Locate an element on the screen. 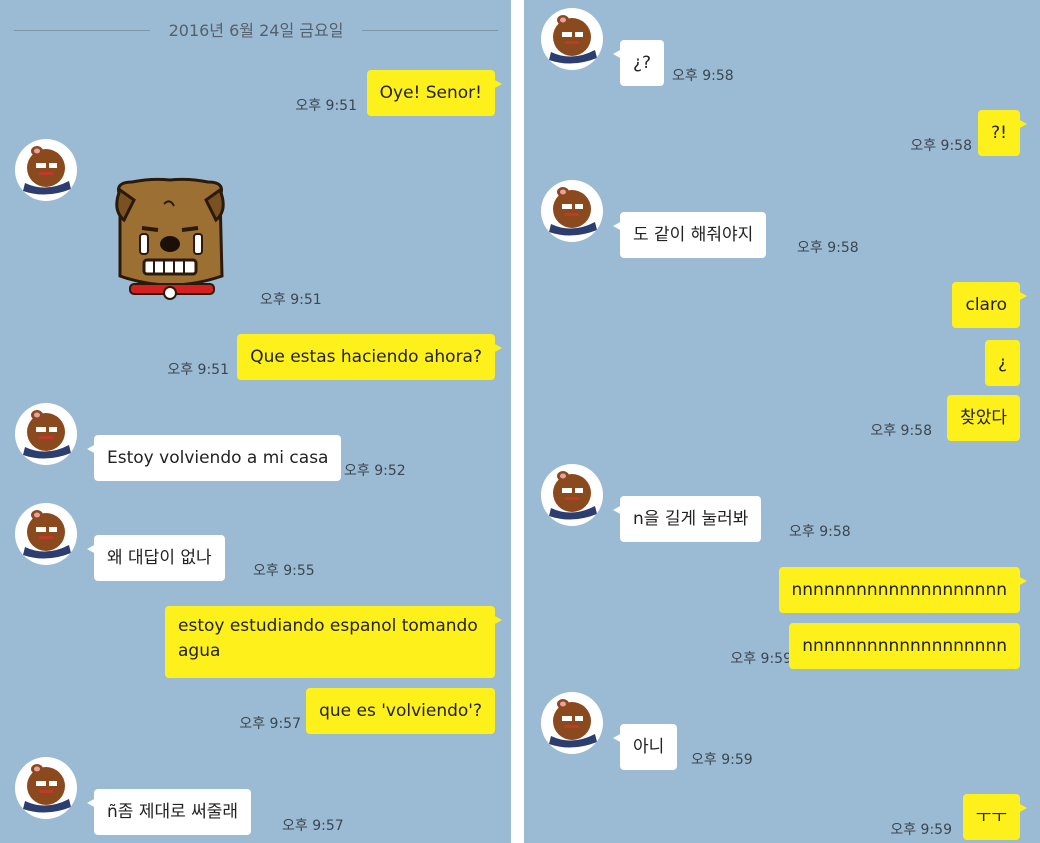  other-message-bubble: 도 같이 해줘야지 is located at coordinates (689, 235).